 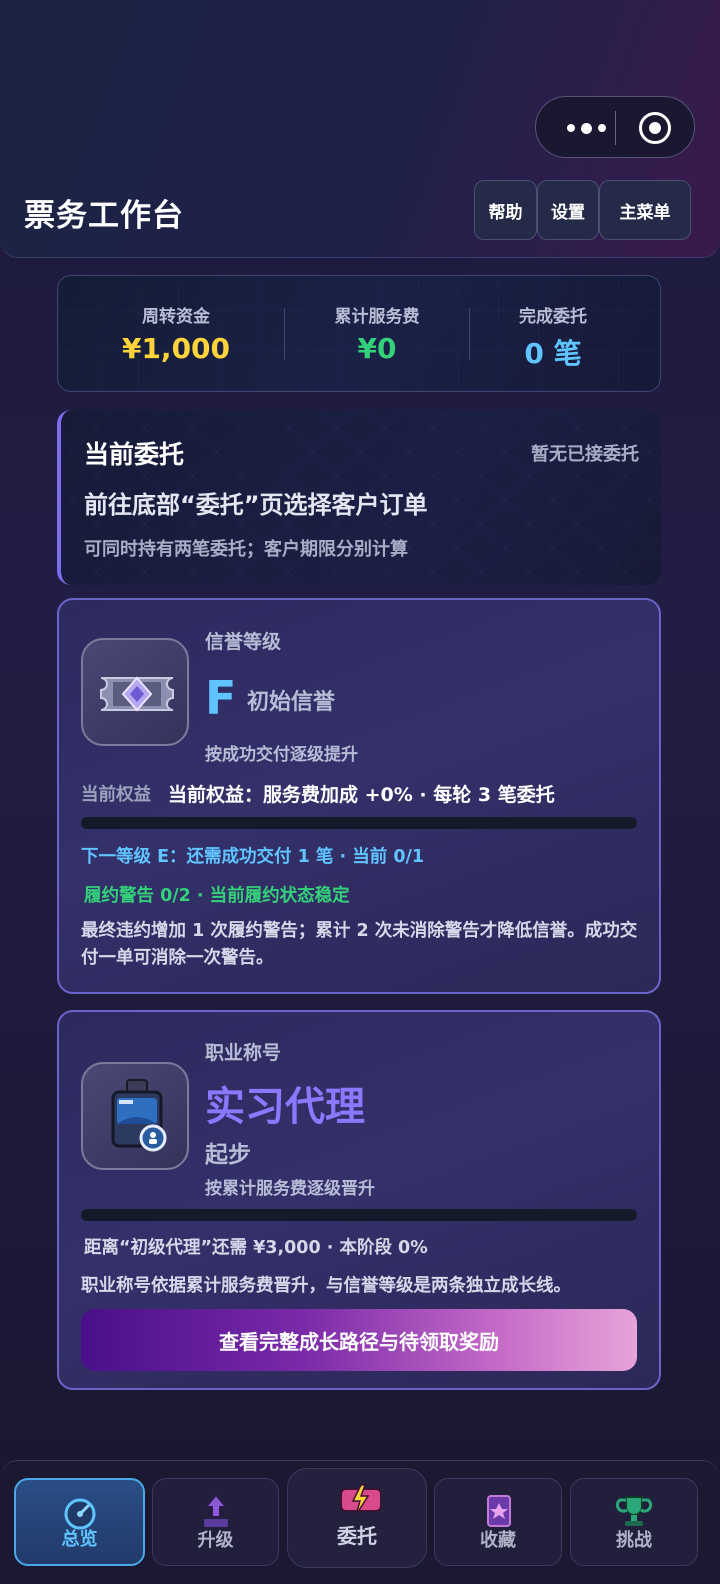 What do you see at coordinates (135, 692) in the screenshot?
I see `ticket-badge-icon` at bounding box center [135, 692].